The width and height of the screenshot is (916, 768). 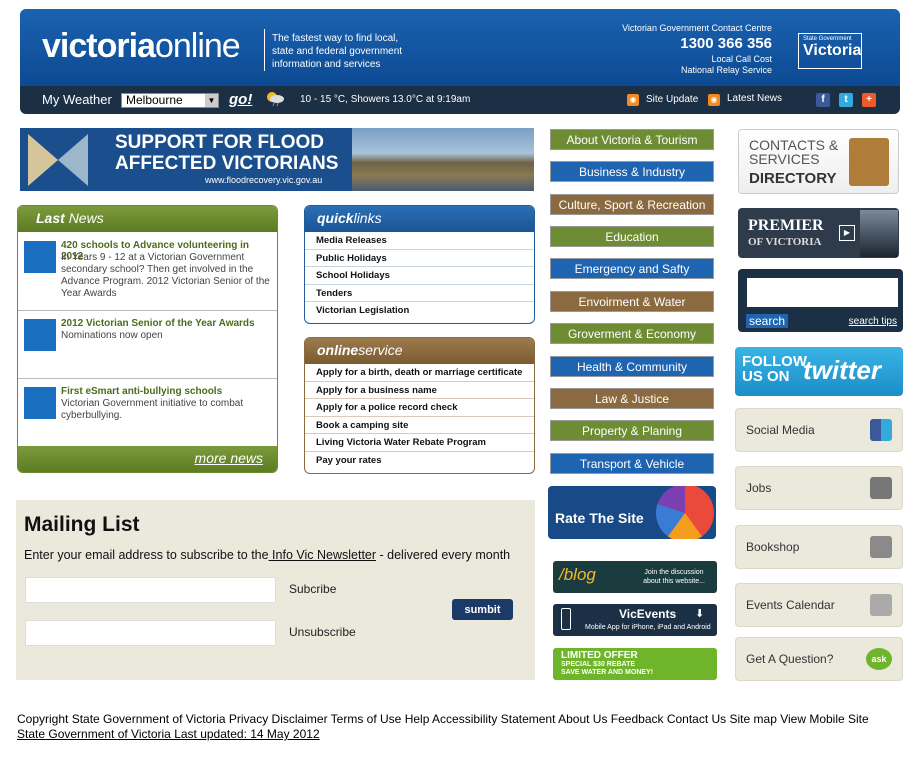 What do you see at coordinates (741, 59) in the screenshot?
I see `local-call-cost: Local Call Cost` at bounding box center [741, 59].